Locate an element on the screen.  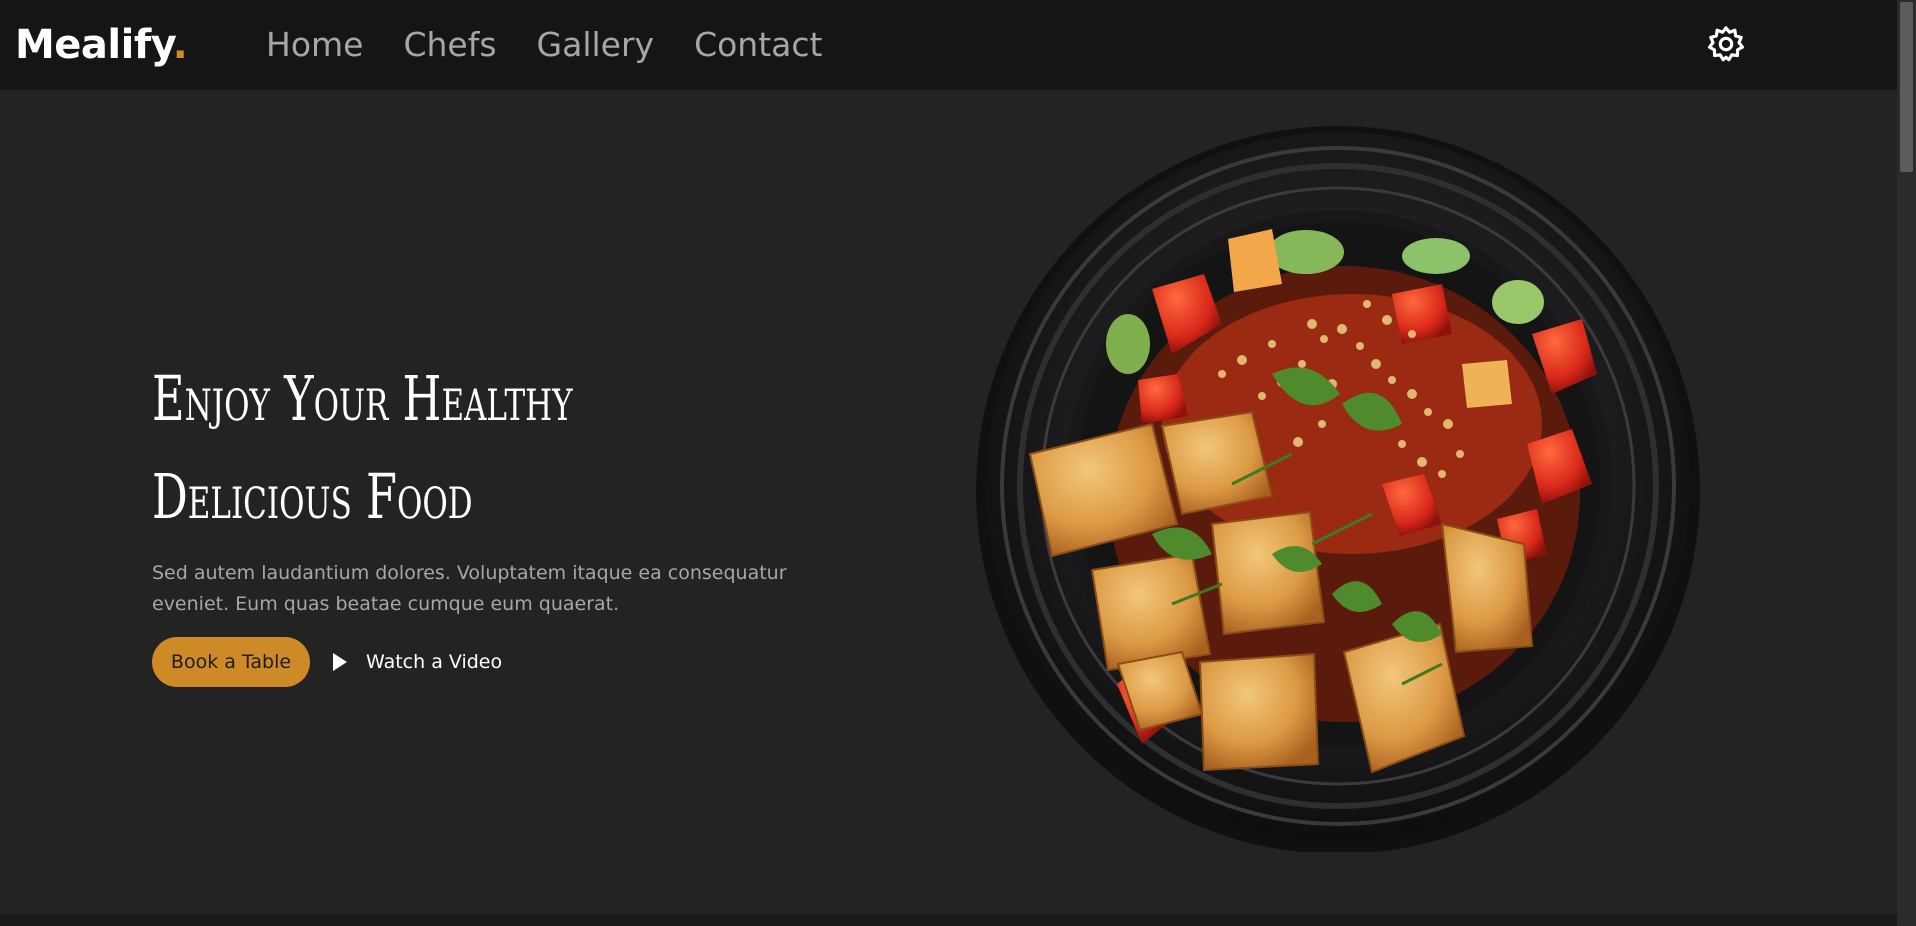
settings-button is located at coordinates (1726, 44).